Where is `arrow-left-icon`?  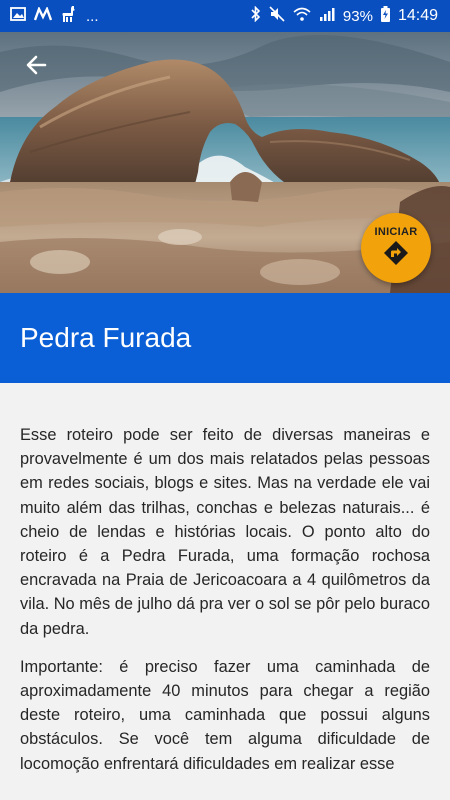 arrow-left-icon is located at coordinates (37, 67).